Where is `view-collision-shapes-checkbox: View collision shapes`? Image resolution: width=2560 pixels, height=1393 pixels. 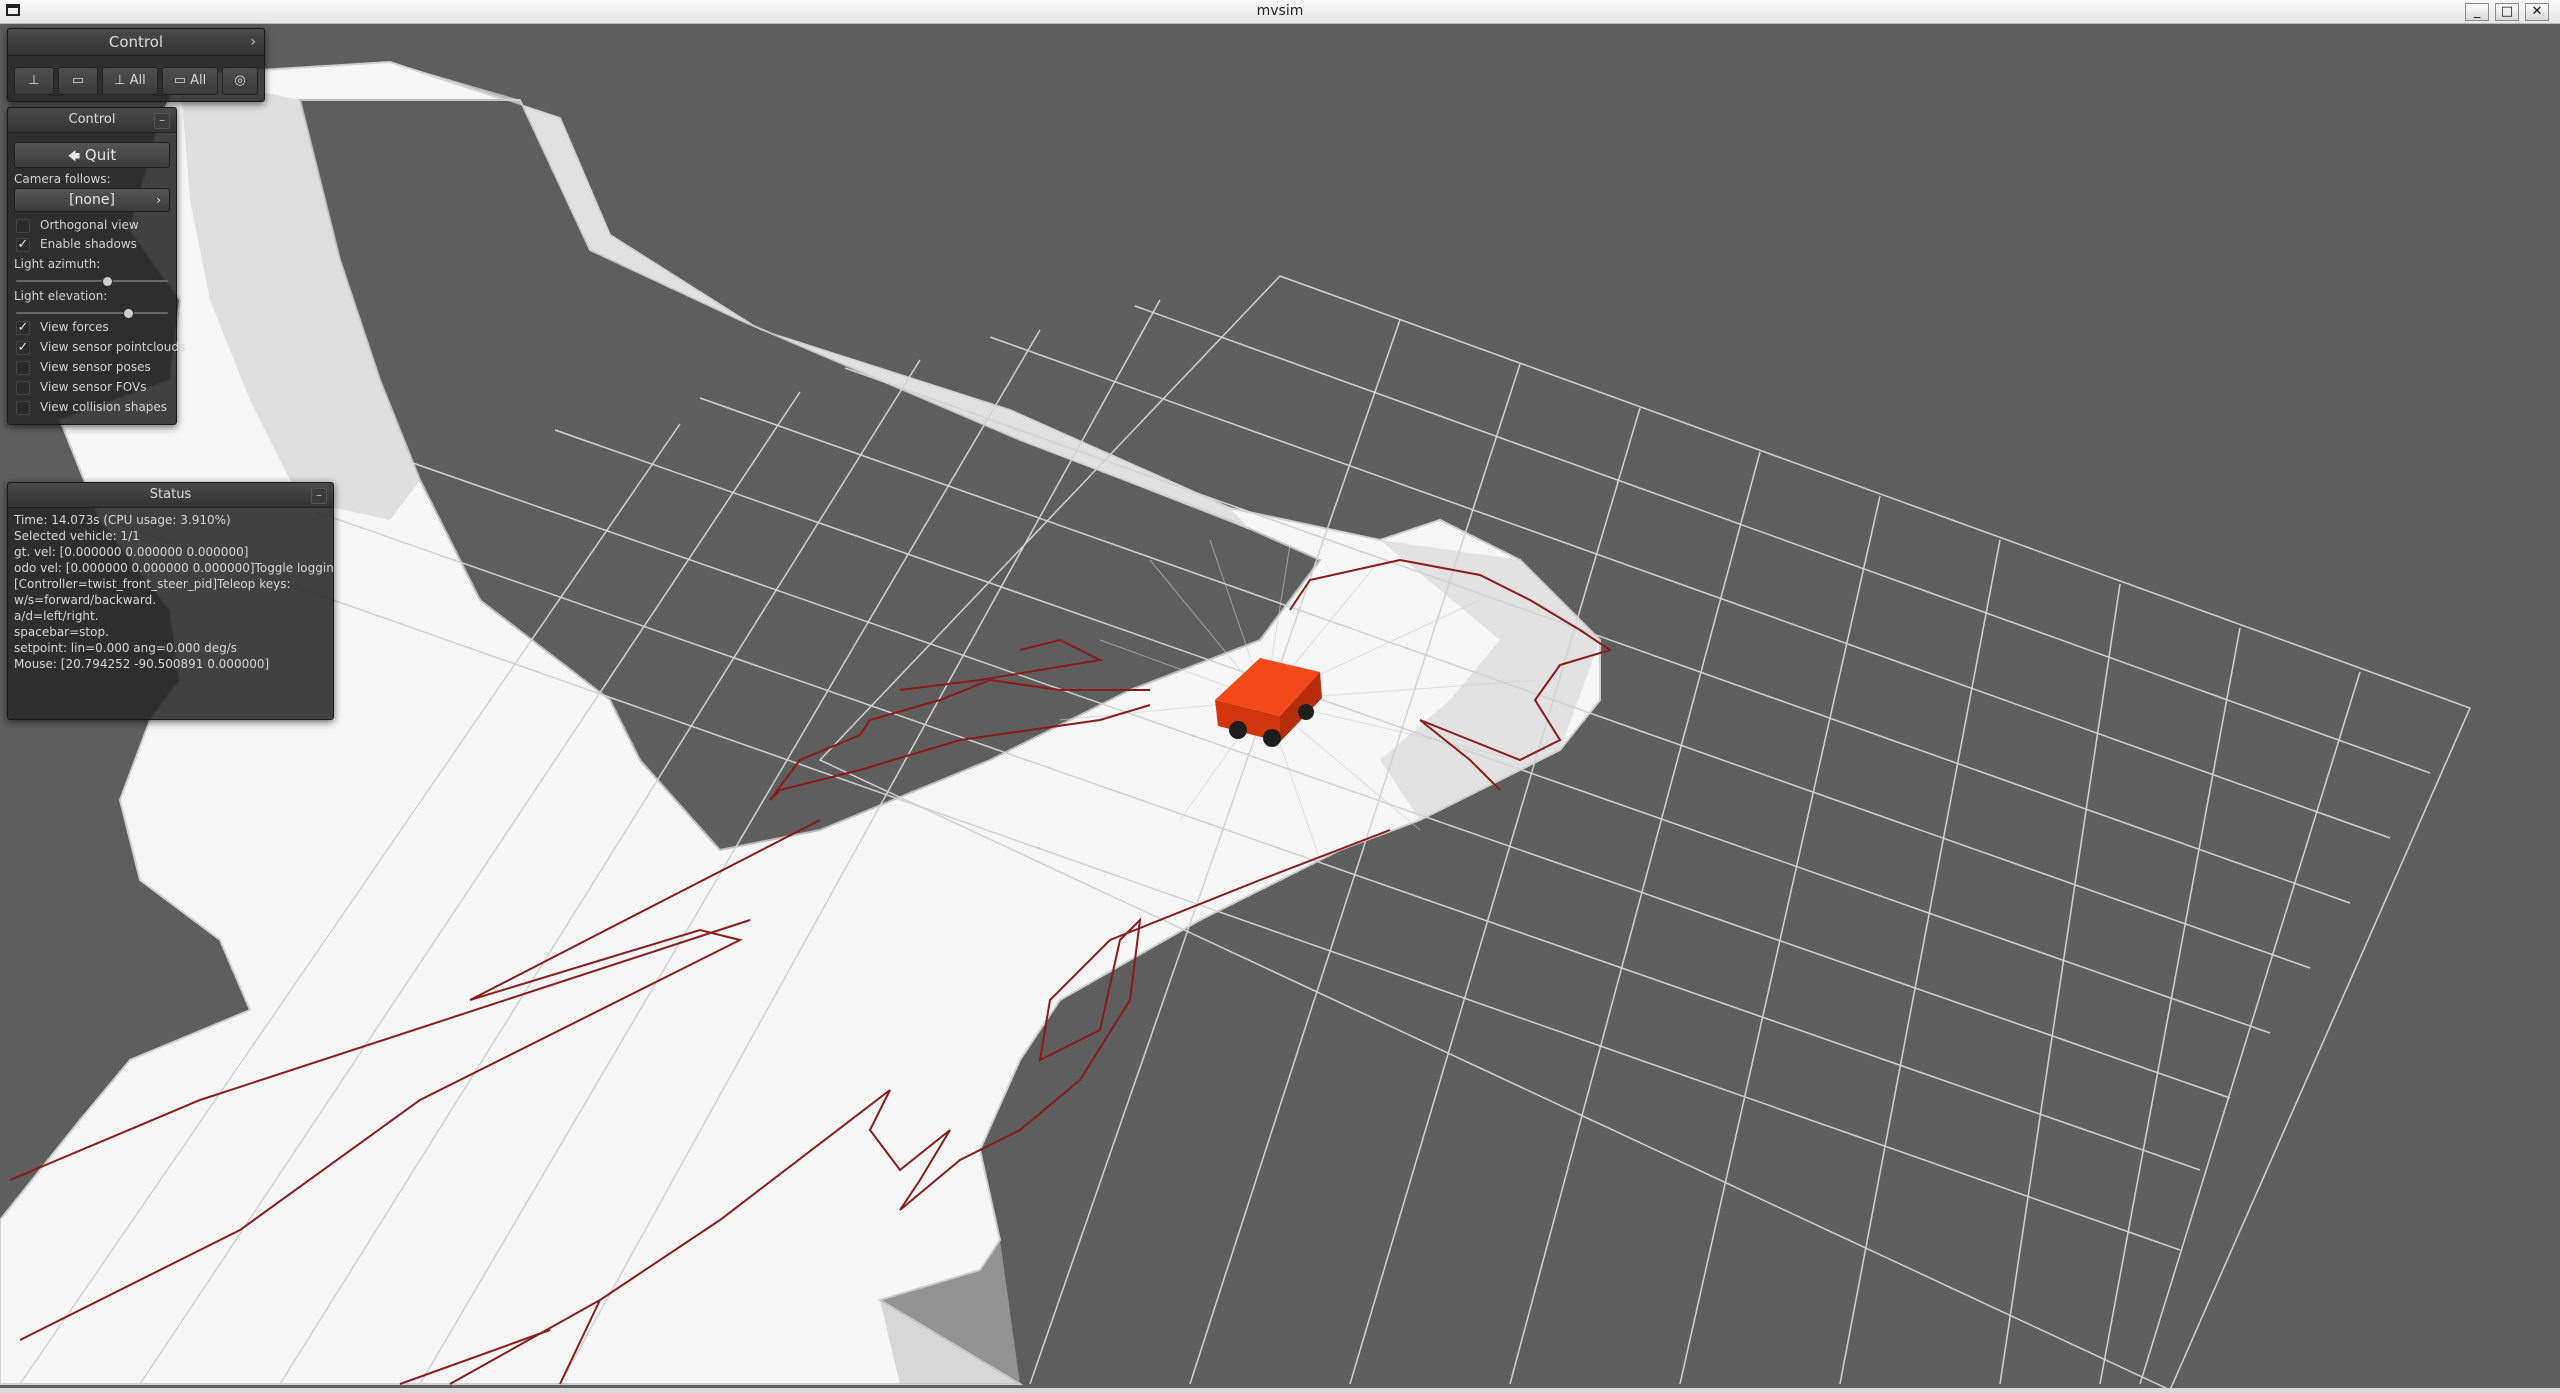 view-collision-shapes-checkbox: View collision shapes is located at coordinates (91, 409).